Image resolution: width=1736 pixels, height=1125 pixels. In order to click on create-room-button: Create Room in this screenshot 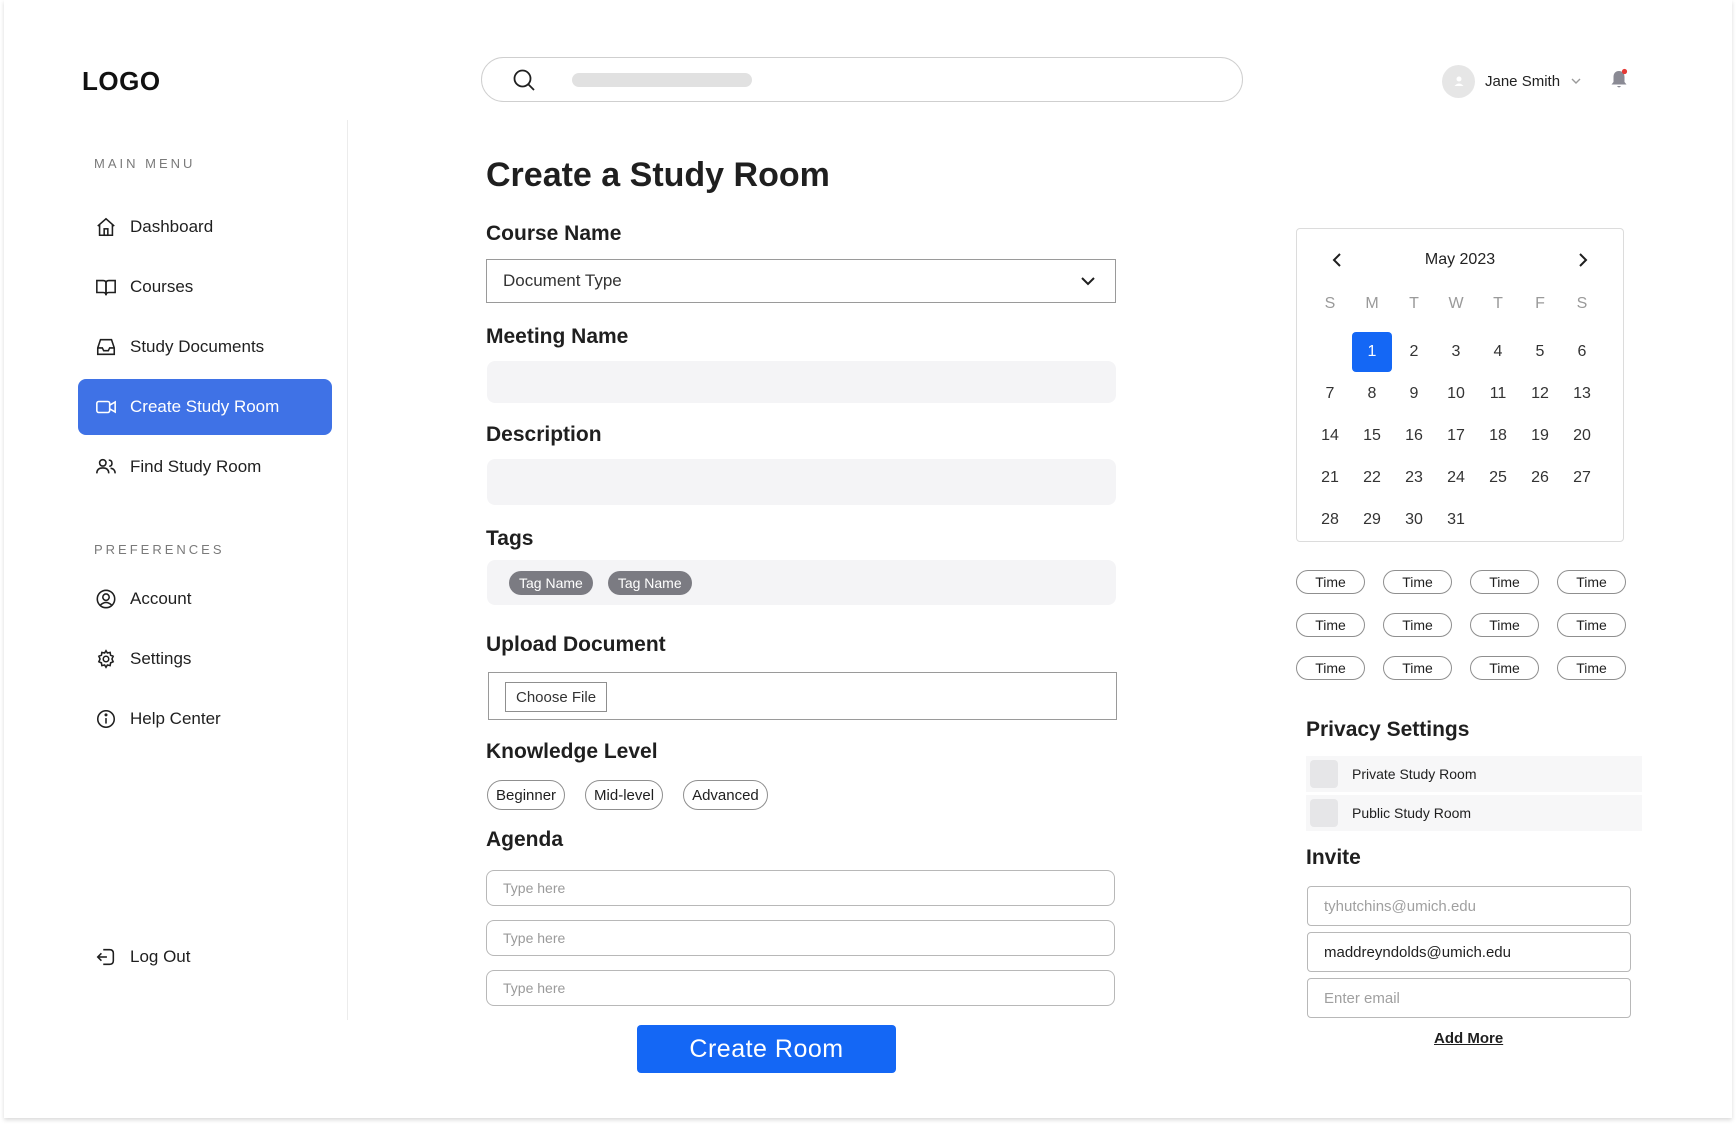, I will do `click(766, 1049)`.